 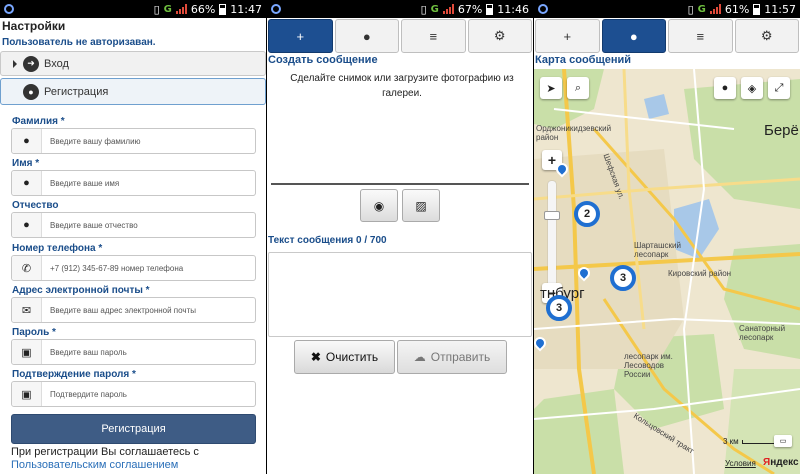 What do you see at coordinates (133, 429) in the screenshot?
I see `register-button: Регистрация` at bounding box center [133, 429].